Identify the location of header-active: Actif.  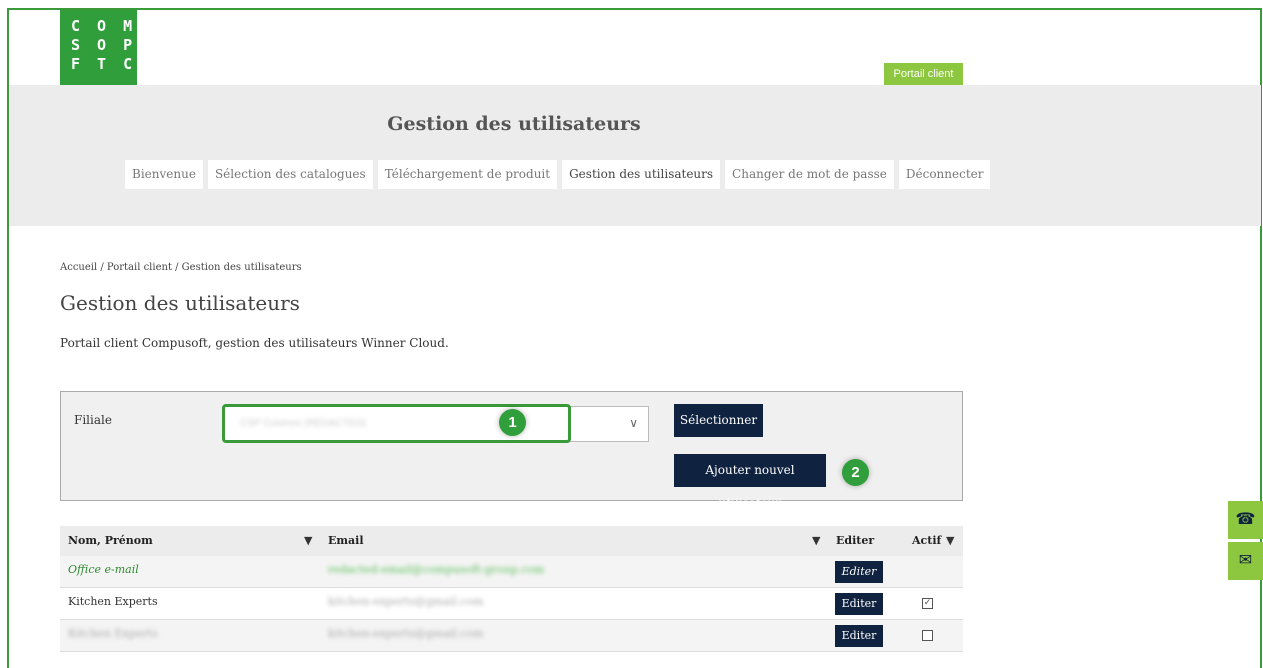
(926, 541).